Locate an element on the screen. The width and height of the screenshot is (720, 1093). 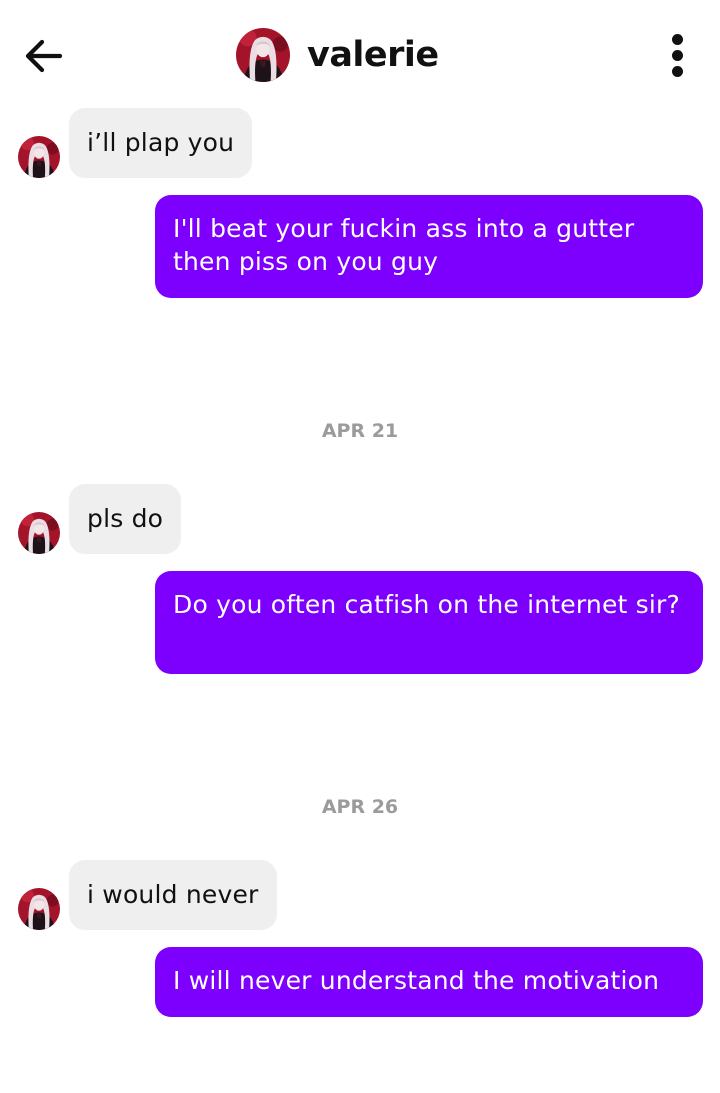
date-divider: APR 26 is located at coordinates (360, 807).